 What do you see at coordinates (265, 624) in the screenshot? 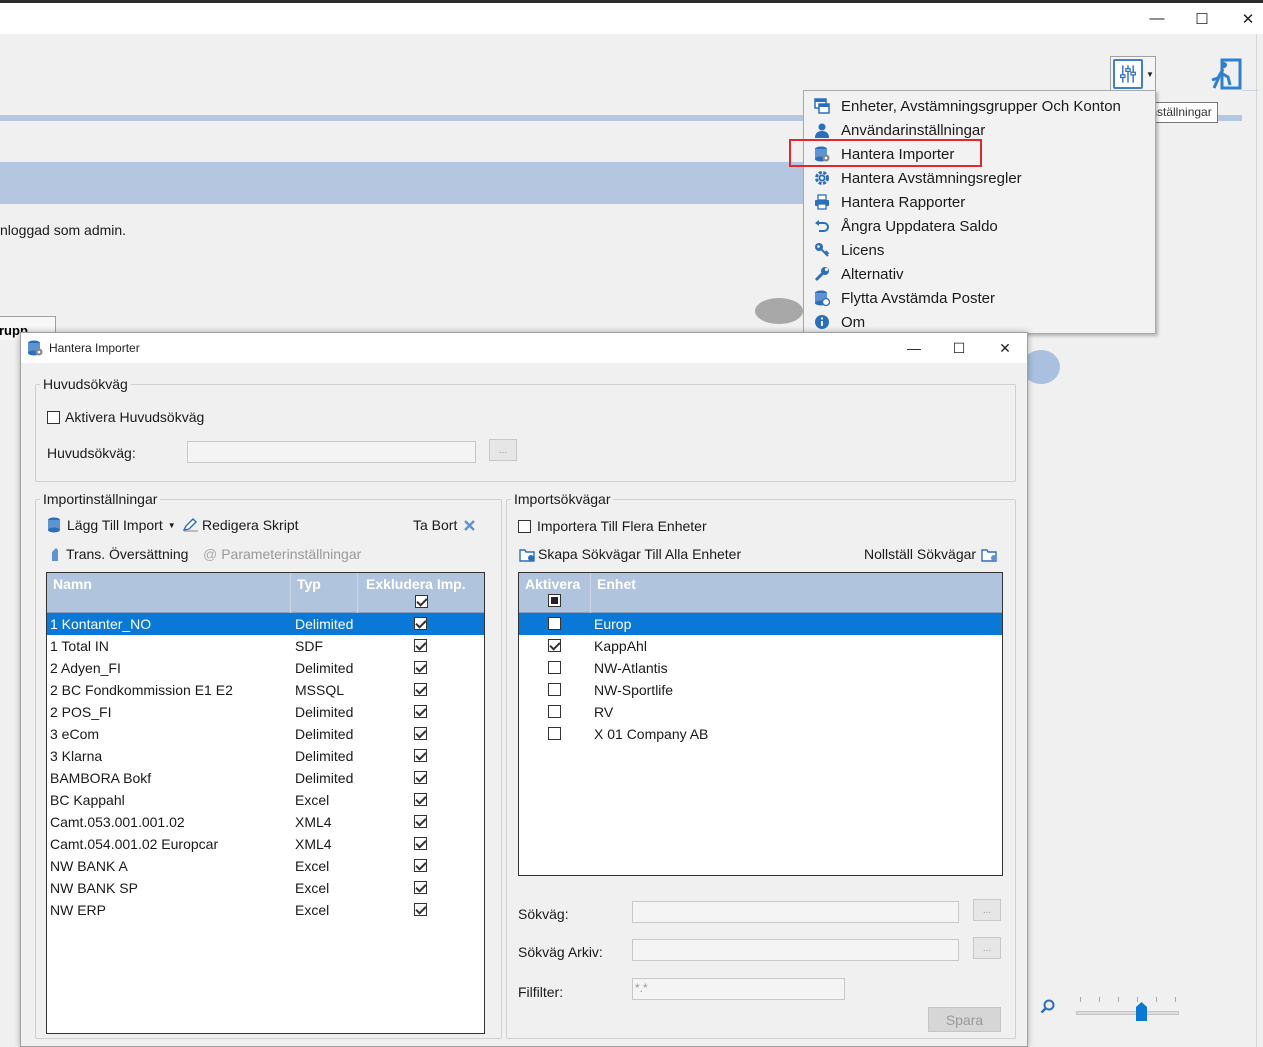
I see `import-row: 1 Kontanter_NO Delimited` at bounding box center [265, 624].